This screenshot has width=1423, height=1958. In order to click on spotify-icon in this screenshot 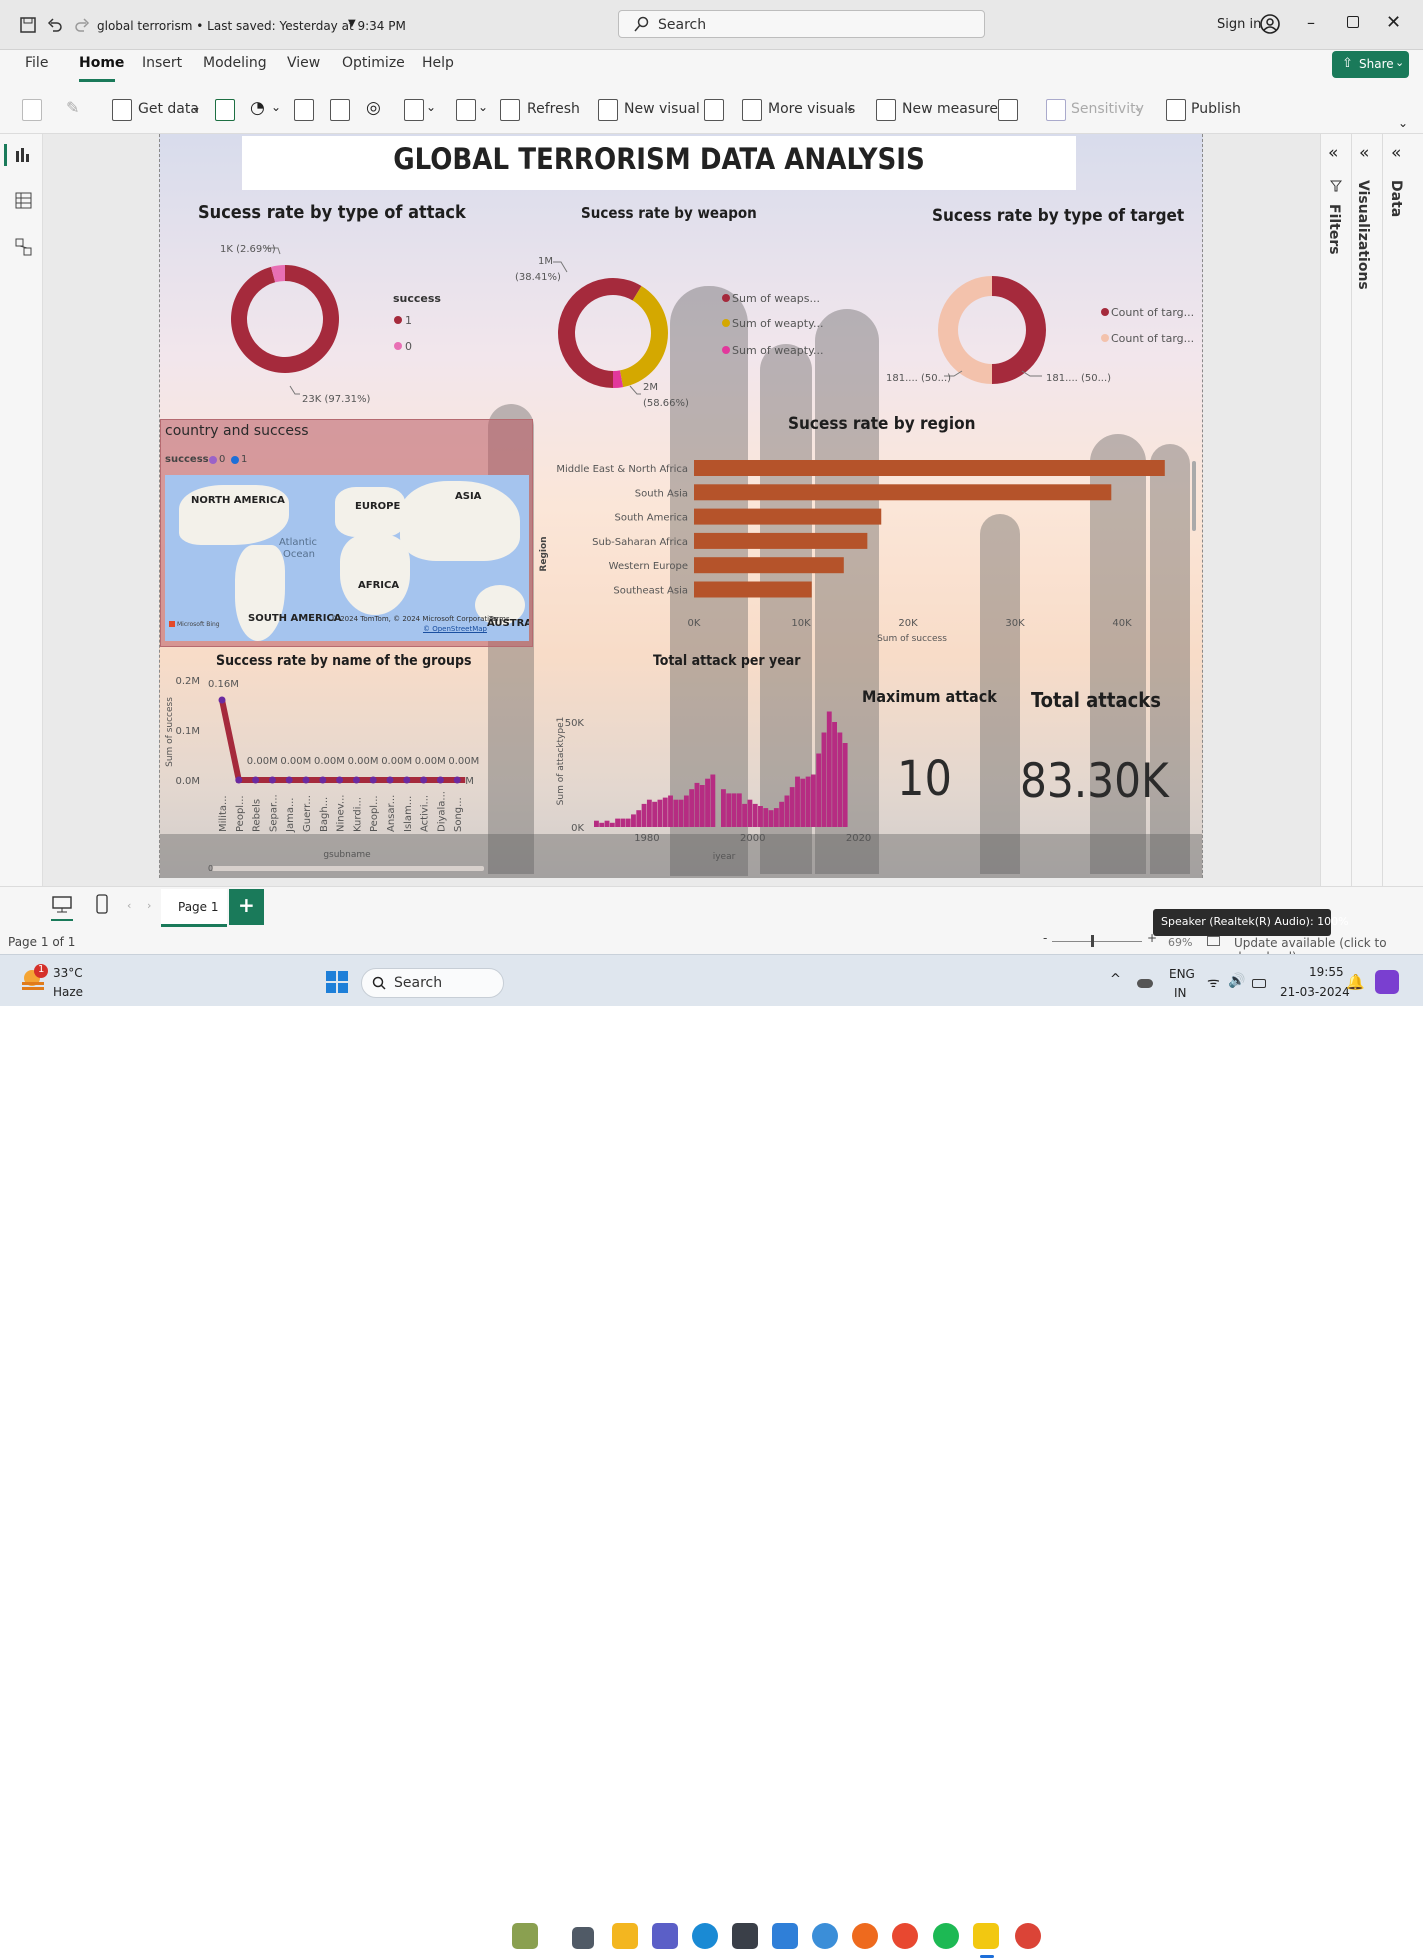, I will do `click(946, 1936)`.